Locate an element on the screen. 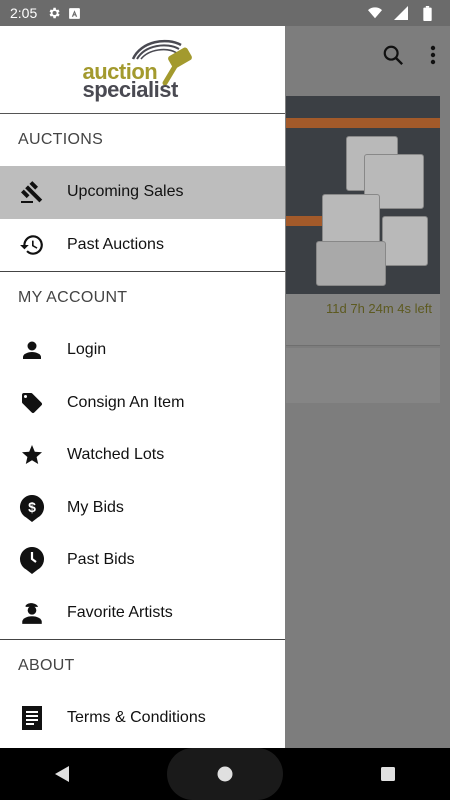  star-icon is located at coordinates (32, 455).